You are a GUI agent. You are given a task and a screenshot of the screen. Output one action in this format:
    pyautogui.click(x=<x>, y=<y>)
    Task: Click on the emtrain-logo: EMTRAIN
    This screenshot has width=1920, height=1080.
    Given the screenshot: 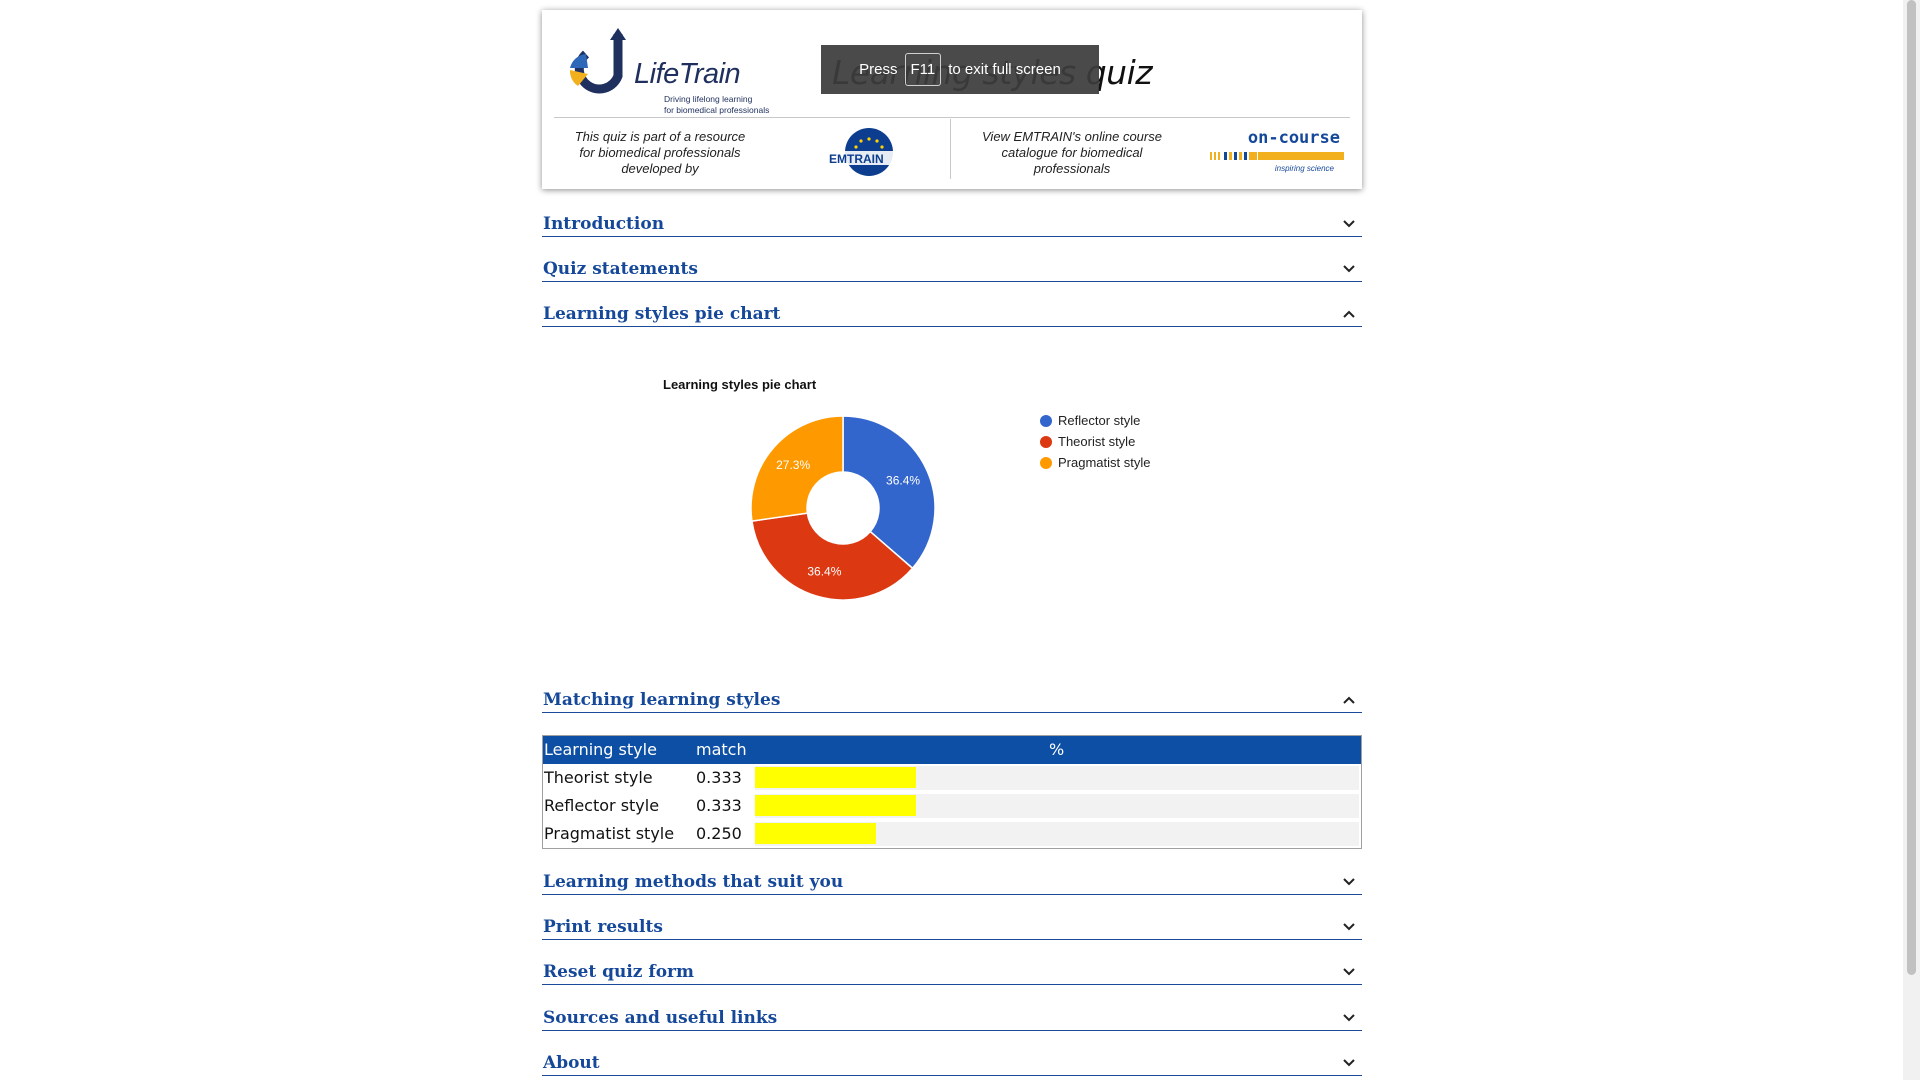 What is the action you would take?
    pyautogui.click(x=865, y=157)
    